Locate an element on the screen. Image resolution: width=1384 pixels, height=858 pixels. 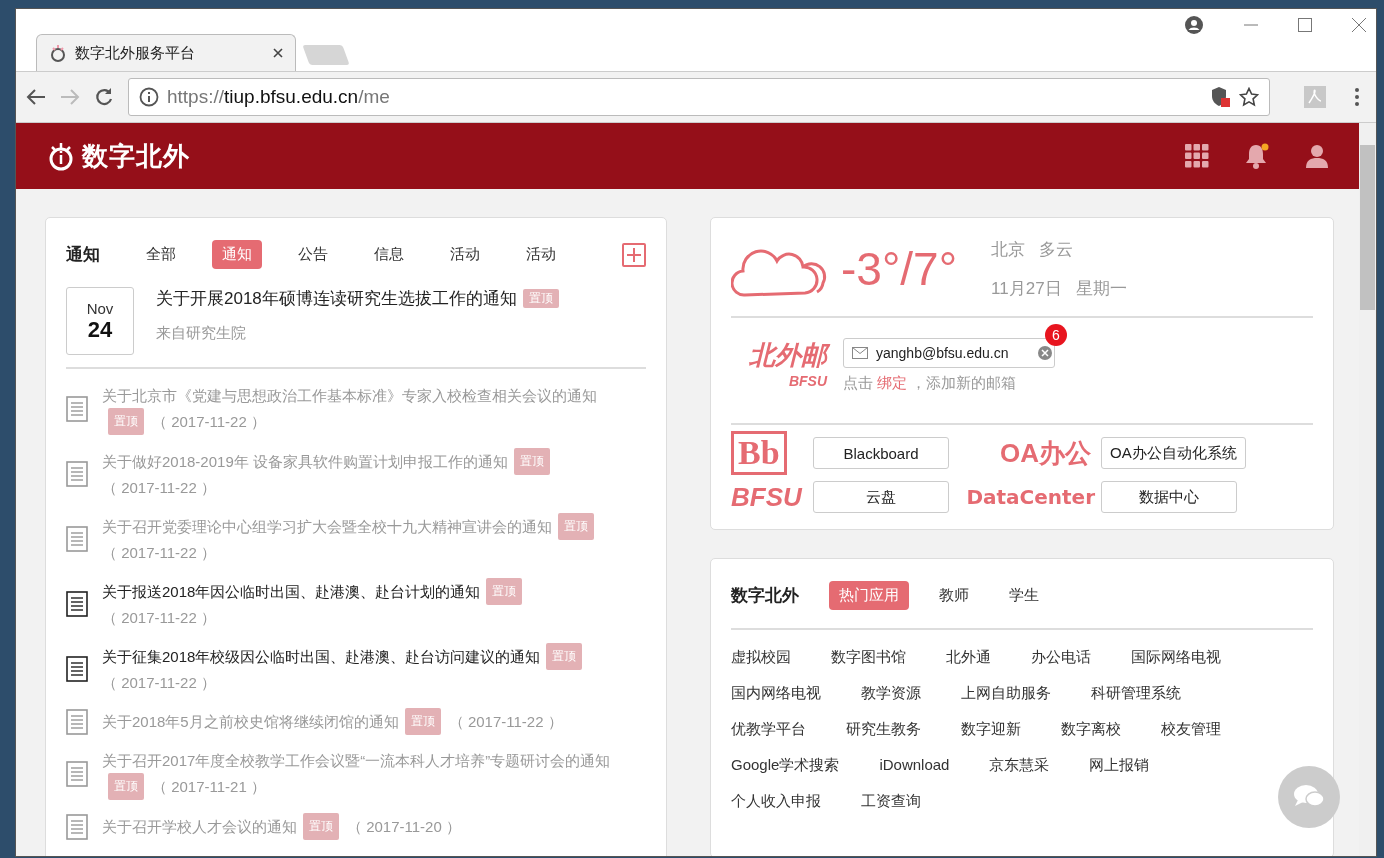
app-link: 校友管理 is located at coordinates (1191, 729).